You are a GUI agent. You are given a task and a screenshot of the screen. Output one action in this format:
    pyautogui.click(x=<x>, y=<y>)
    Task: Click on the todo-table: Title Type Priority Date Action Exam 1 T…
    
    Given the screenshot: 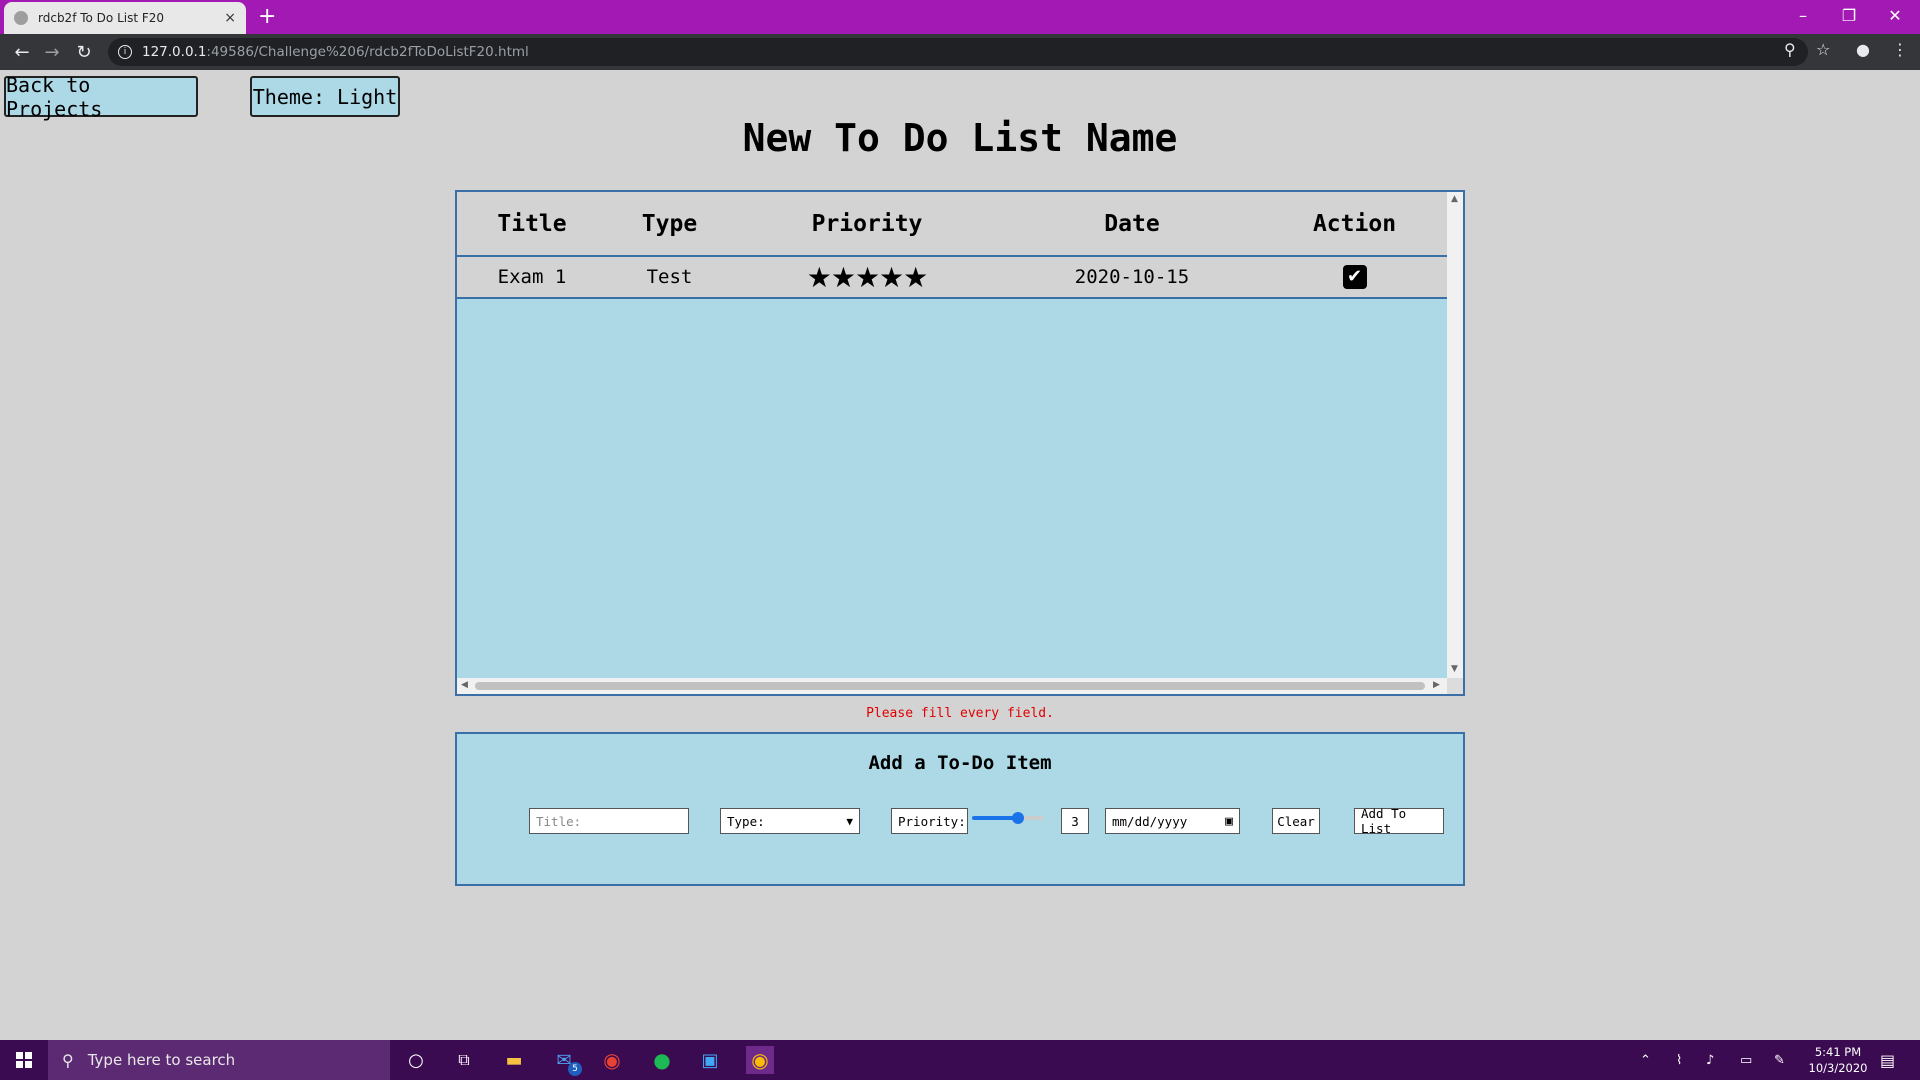 What is the action you would take?
    pyautogui.click(x=952, y=245)
    